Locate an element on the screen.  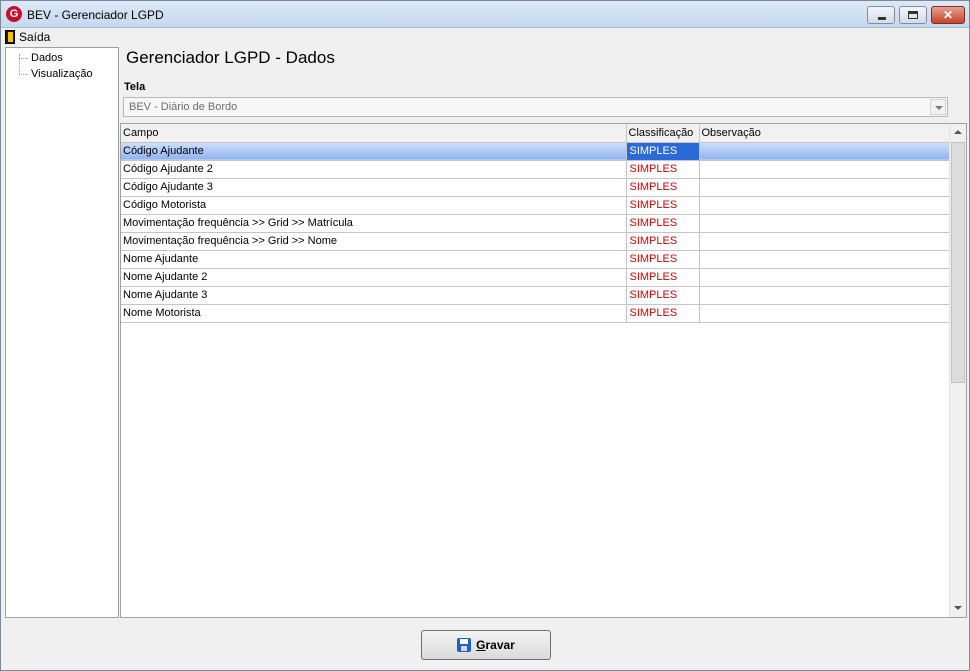
menu-bar: Saída is located at coordinates (485, 37).